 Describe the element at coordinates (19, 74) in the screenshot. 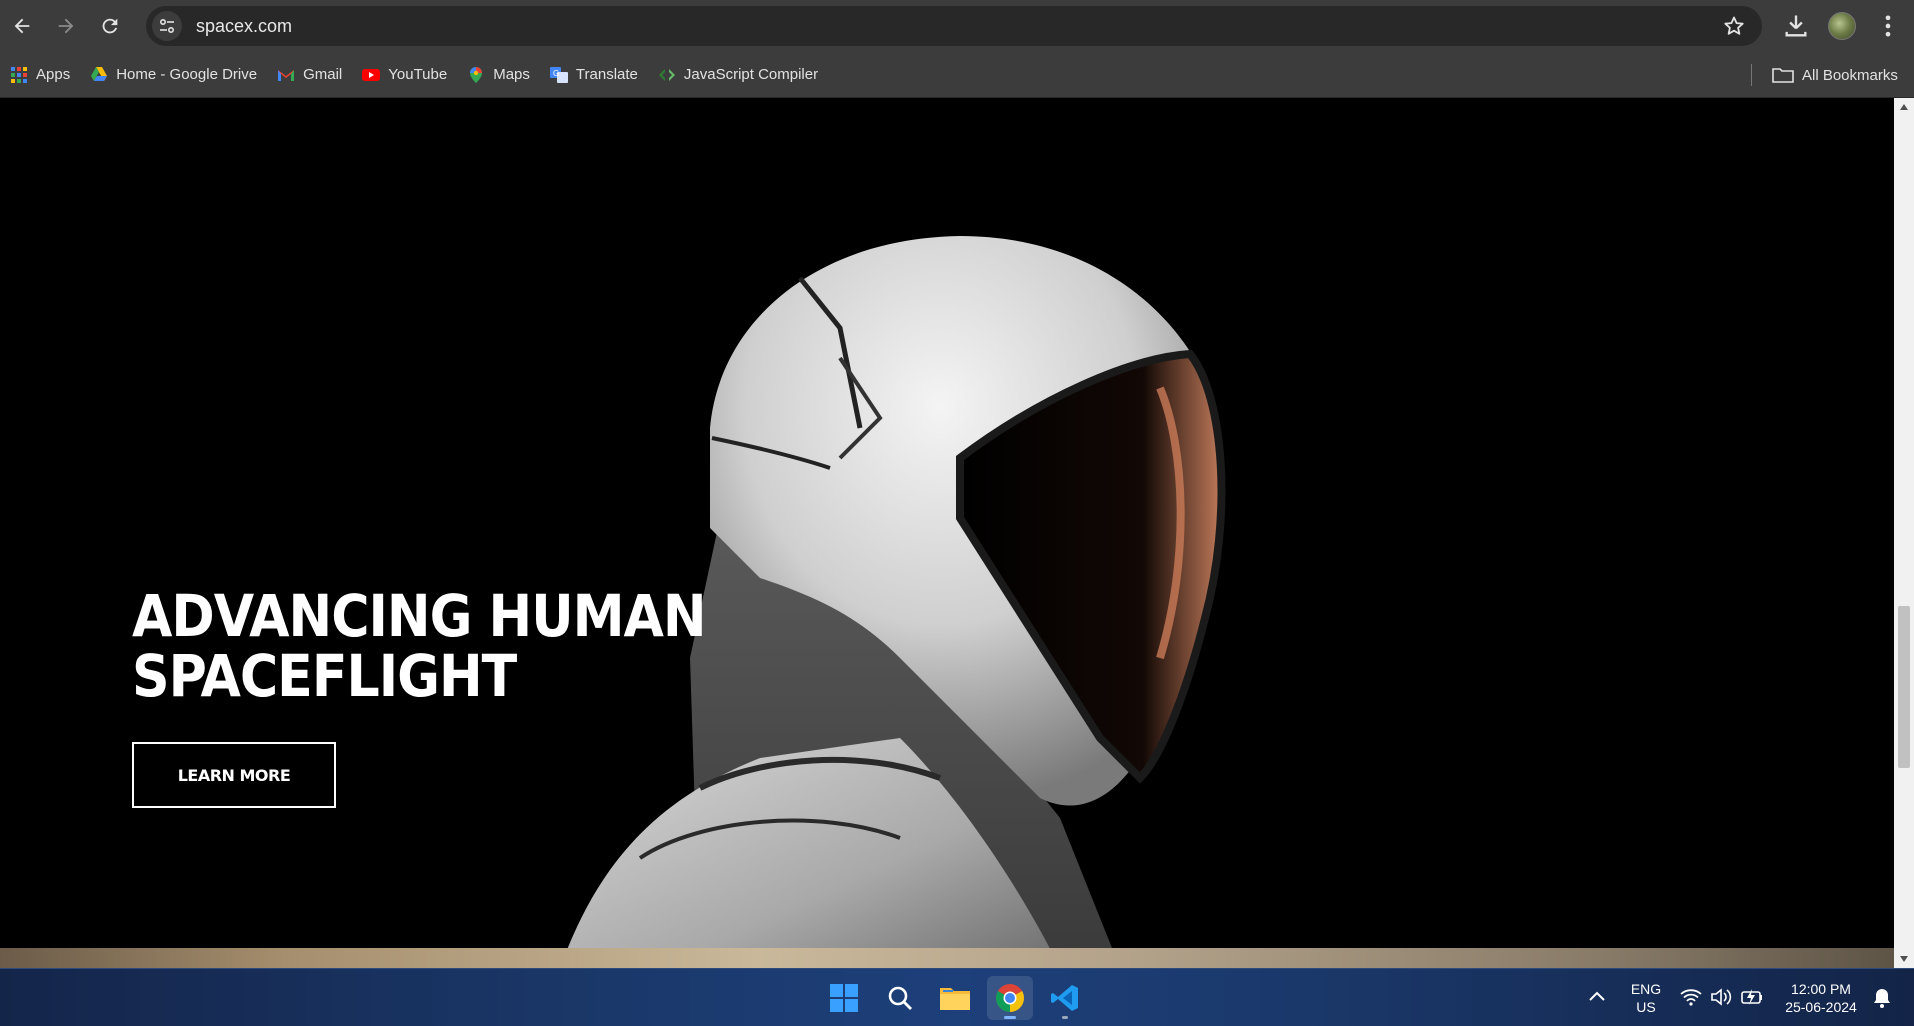

I see `apps-grid-icon` at that location.